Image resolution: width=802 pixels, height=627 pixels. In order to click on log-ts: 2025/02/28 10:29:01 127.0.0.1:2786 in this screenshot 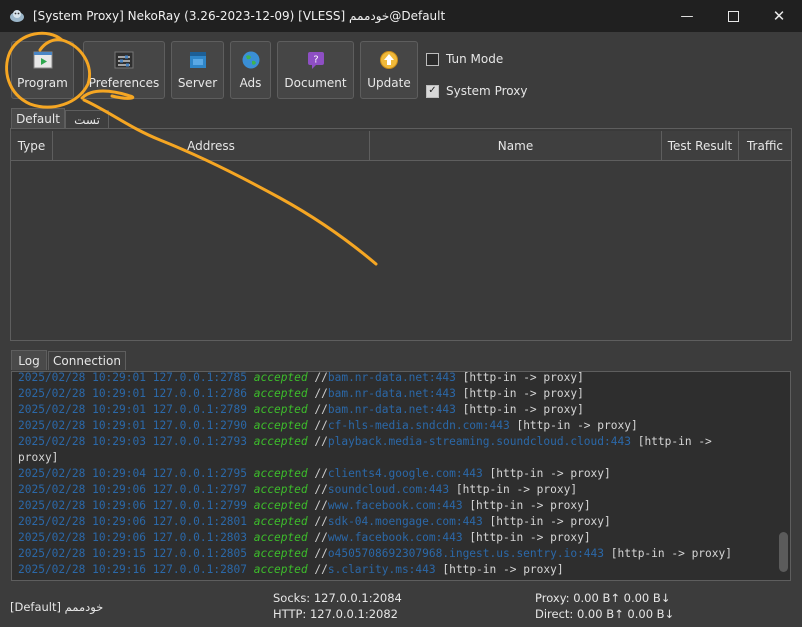, I will do `click(133, 393)`.